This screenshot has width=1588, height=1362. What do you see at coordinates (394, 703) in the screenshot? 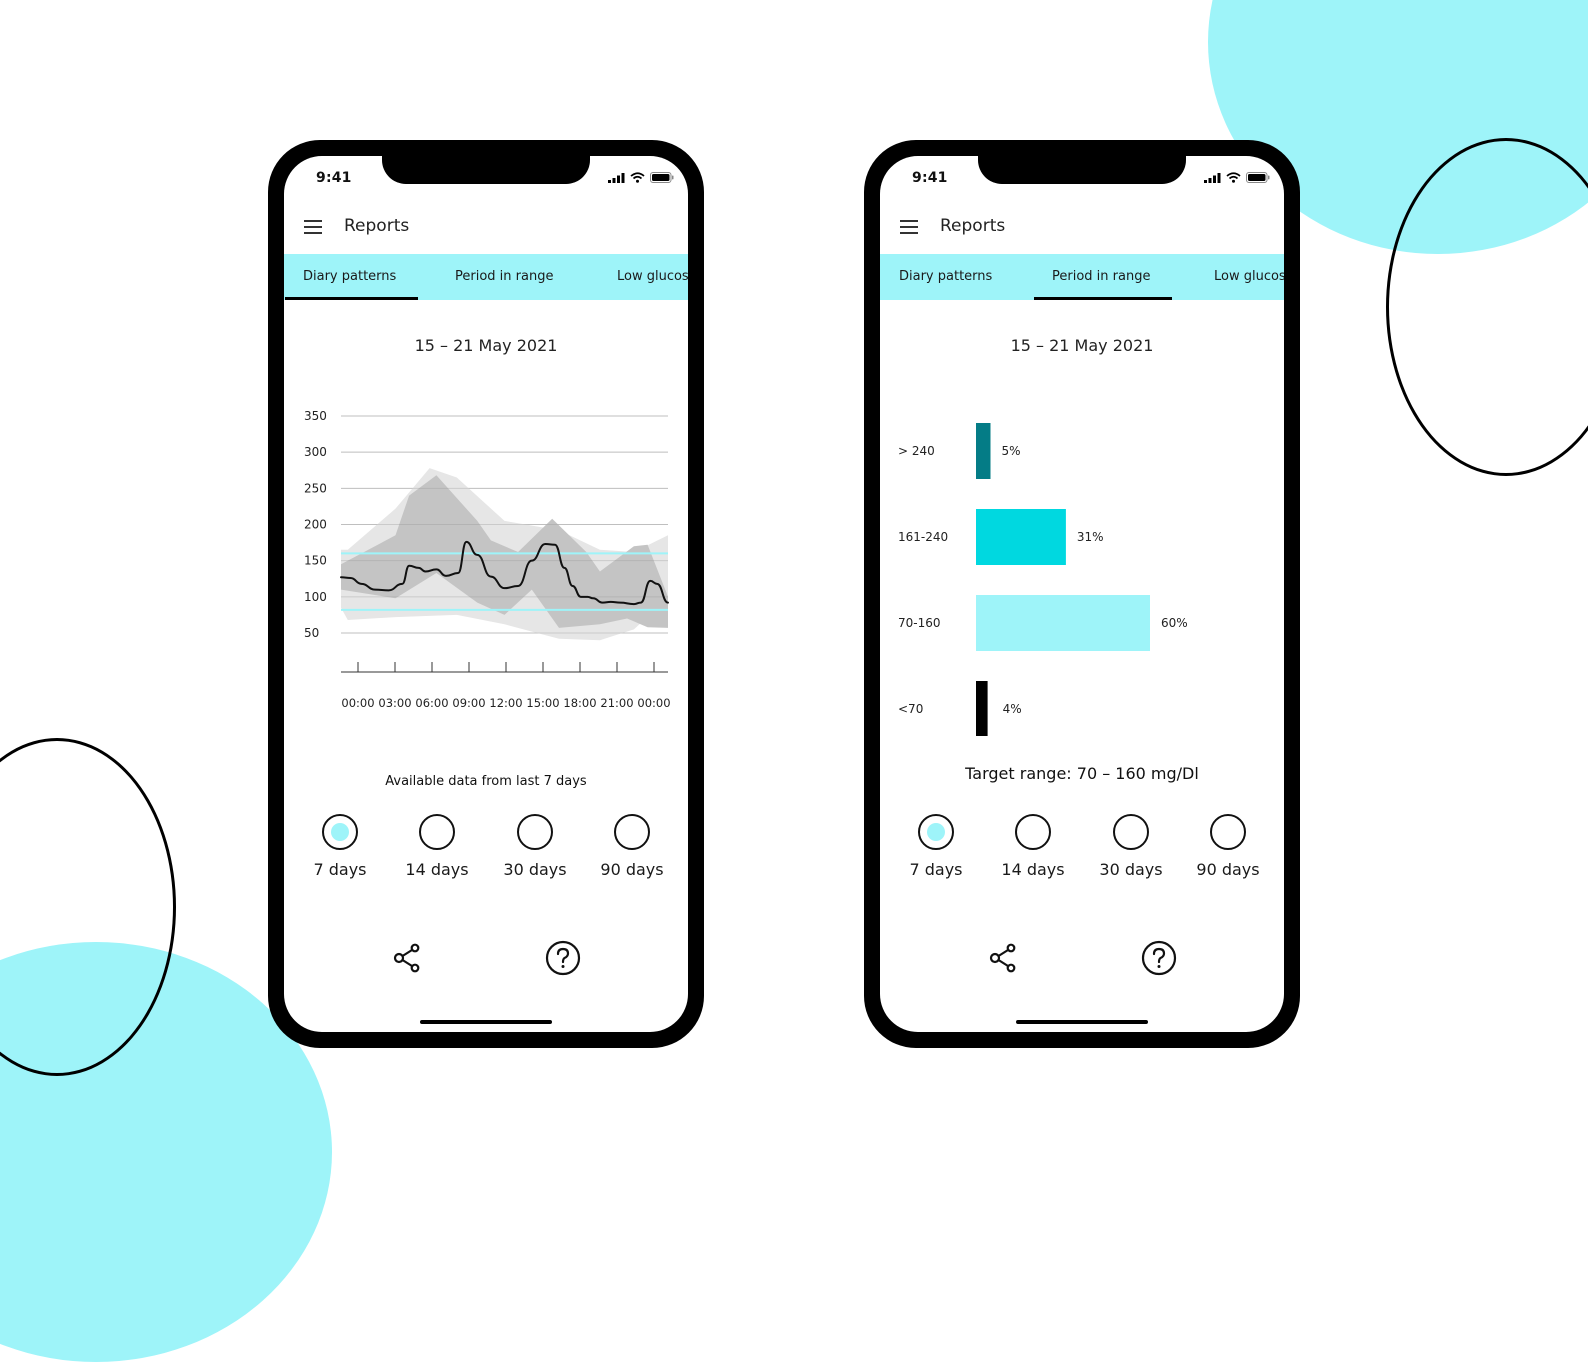
I see `x-tick-label: 03:00` at bounding box center [394, 703].